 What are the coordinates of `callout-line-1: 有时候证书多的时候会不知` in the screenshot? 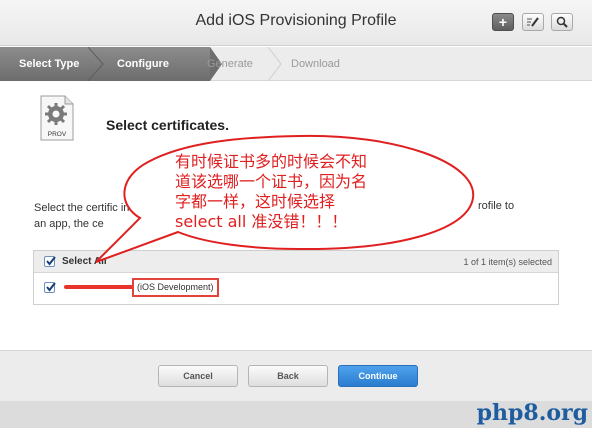 It's located at (271, 161).